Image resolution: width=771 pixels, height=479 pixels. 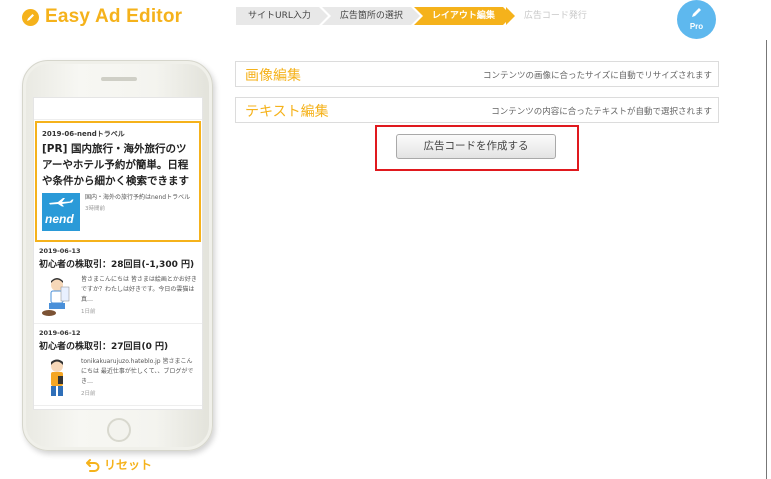 What do you see at coordinates (88, 312) in the screenshot?
I see `article-time: 1日前` at bounding box center [88, 312].